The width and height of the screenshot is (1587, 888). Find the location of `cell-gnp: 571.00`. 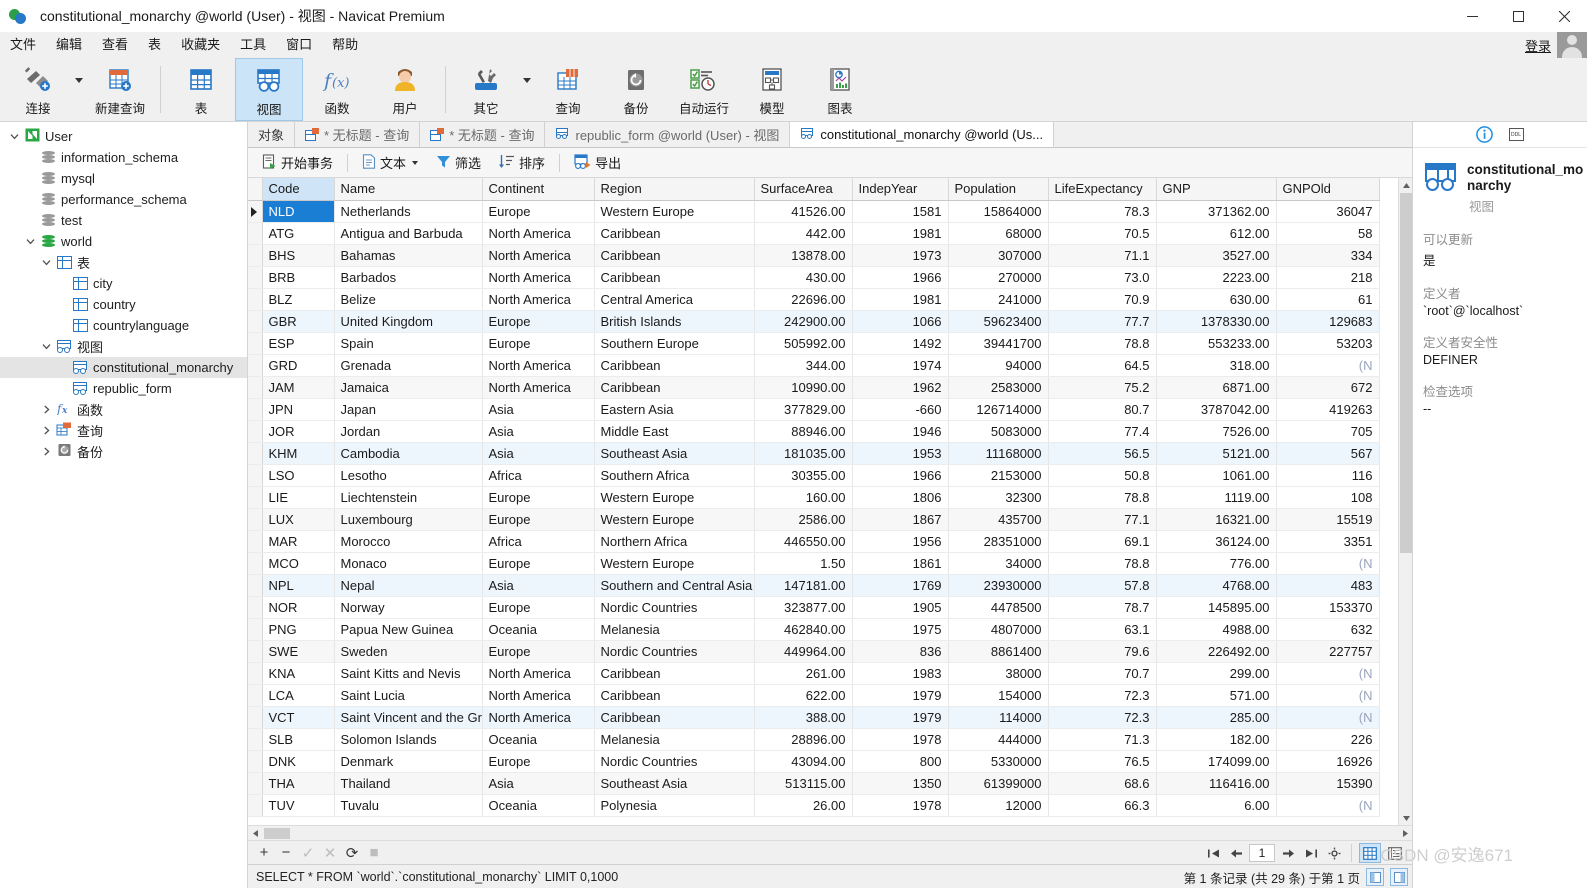

cell-gnp: 571.00 is located at coordinates (1216, 695).